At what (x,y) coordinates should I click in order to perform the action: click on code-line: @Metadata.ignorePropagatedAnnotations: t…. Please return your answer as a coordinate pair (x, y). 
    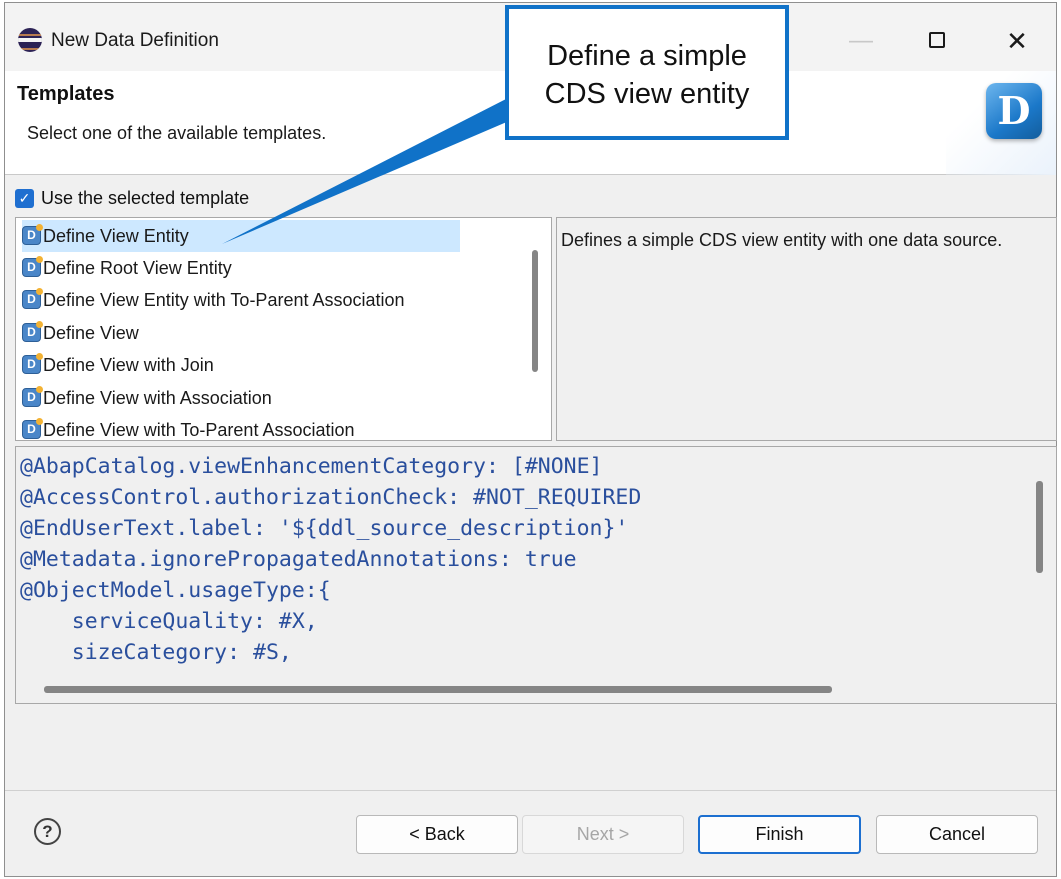
    Looking at the image, I should click on (298, 559).